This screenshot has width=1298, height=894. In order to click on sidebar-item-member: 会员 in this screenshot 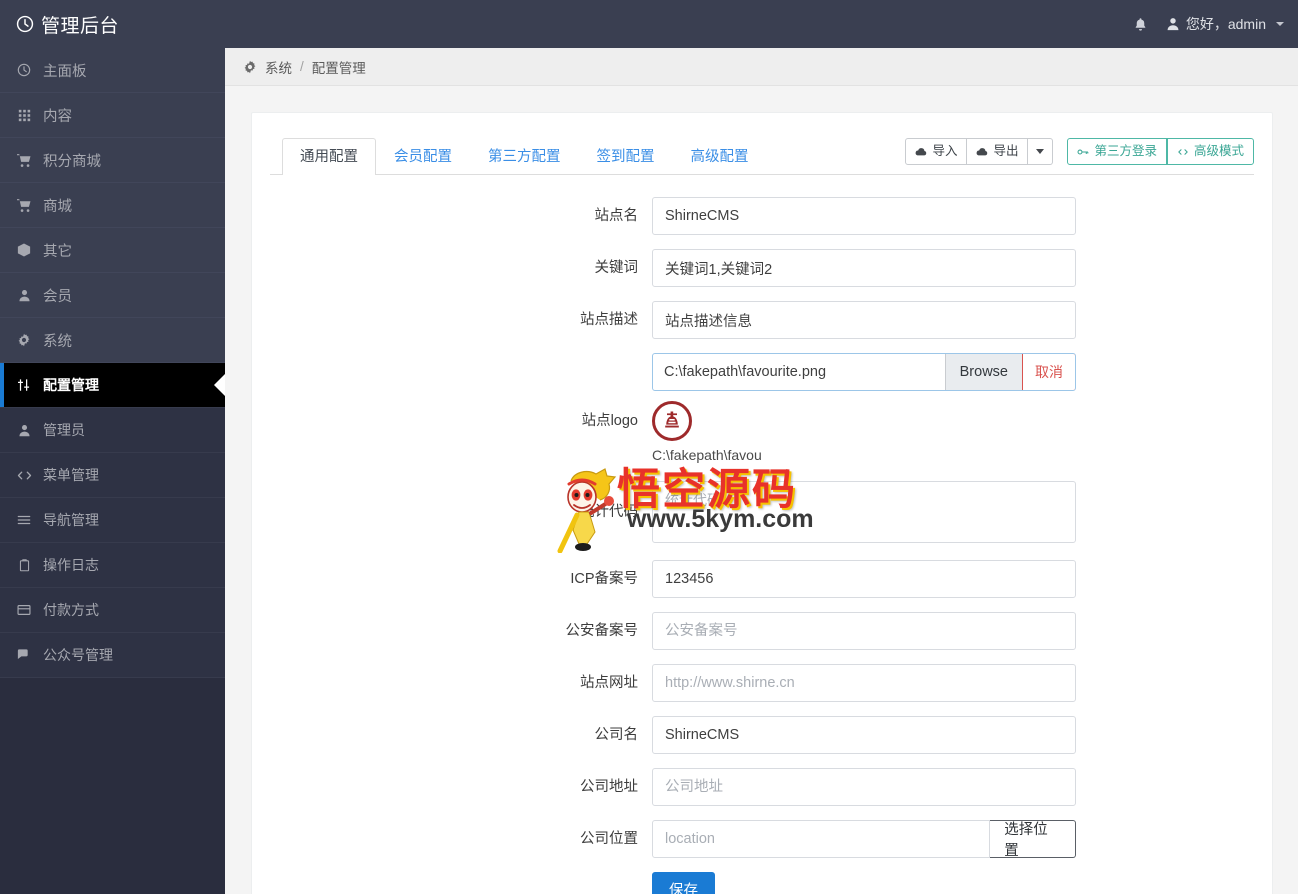, I will do `click(112, 295)`.